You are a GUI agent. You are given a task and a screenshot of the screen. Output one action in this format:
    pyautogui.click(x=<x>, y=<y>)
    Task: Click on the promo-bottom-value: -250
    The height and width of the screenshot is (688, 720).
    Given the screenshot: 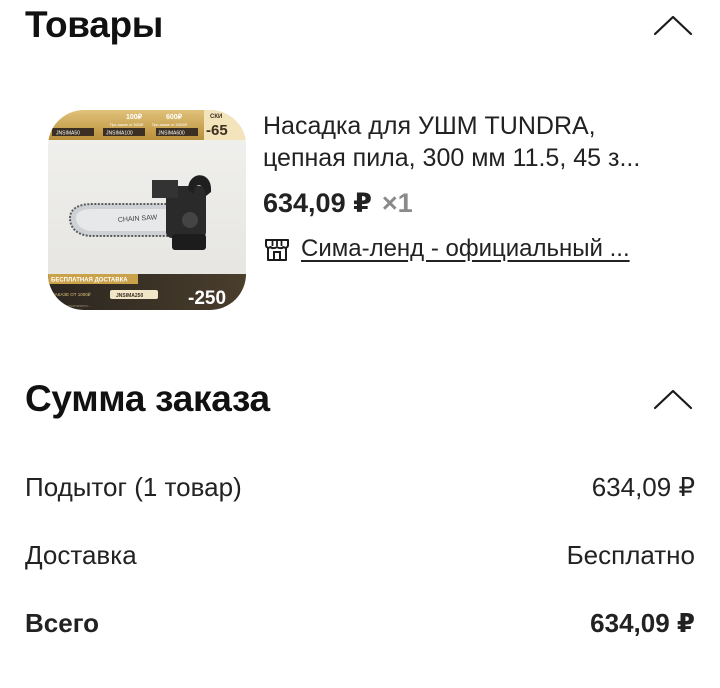 What is the action you would take?
    pyautogui.click(x=207, y=298)
    